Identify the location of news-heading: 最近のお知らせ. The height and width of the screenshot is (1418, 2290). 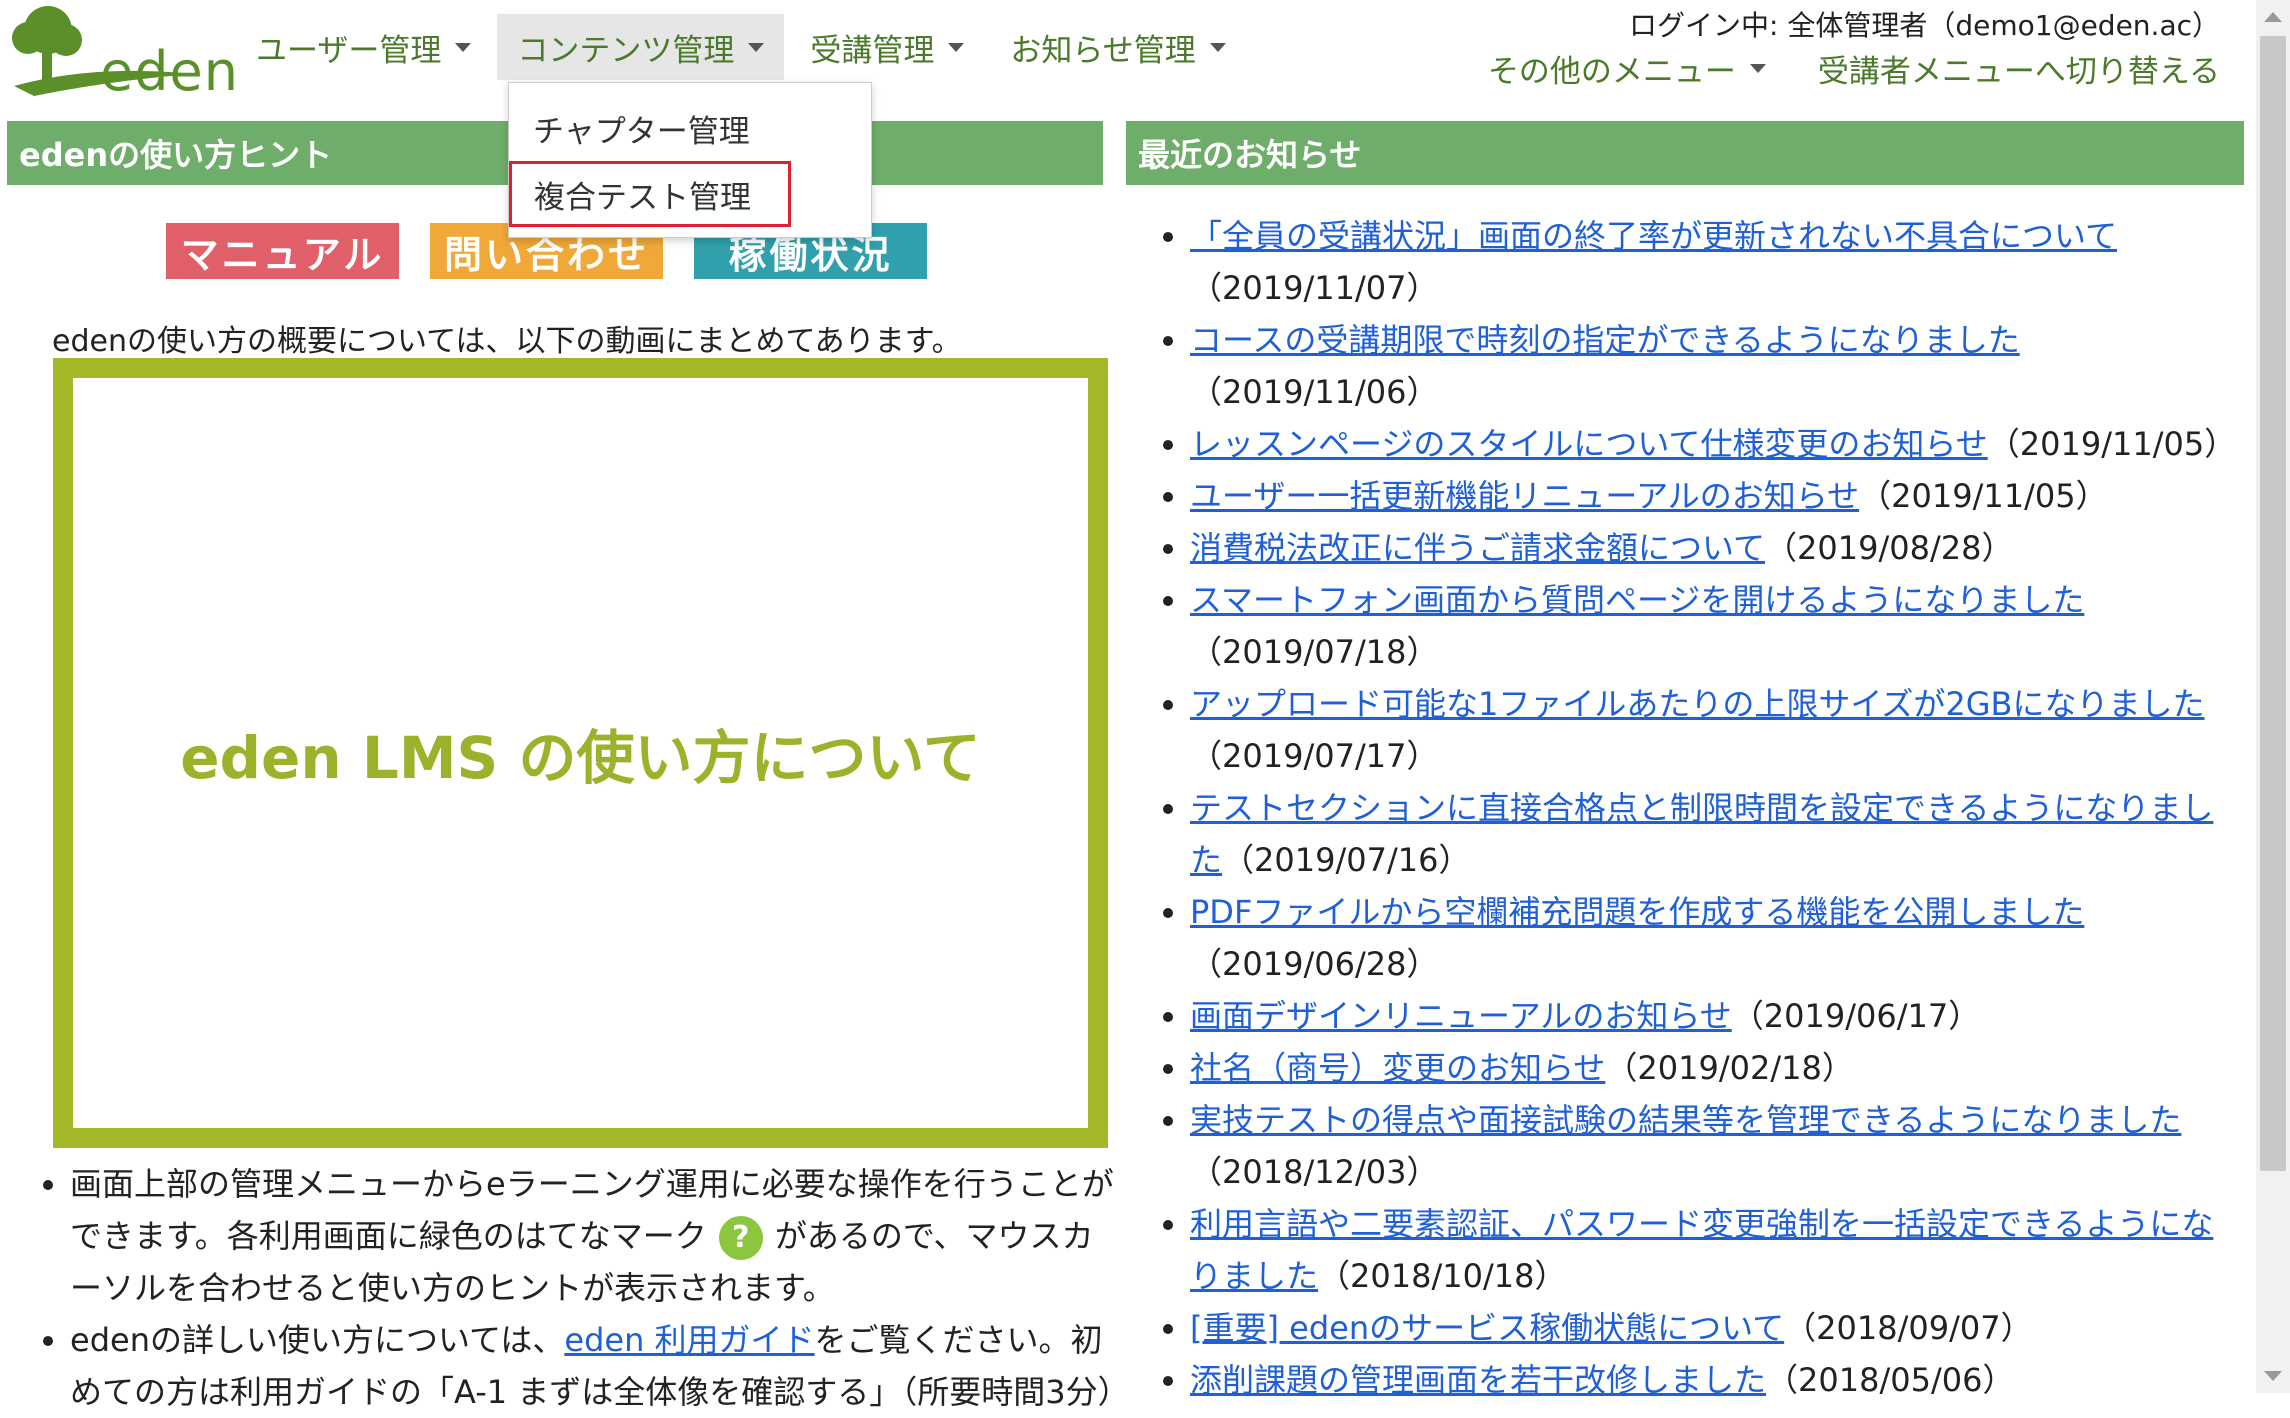
(1685, 153).